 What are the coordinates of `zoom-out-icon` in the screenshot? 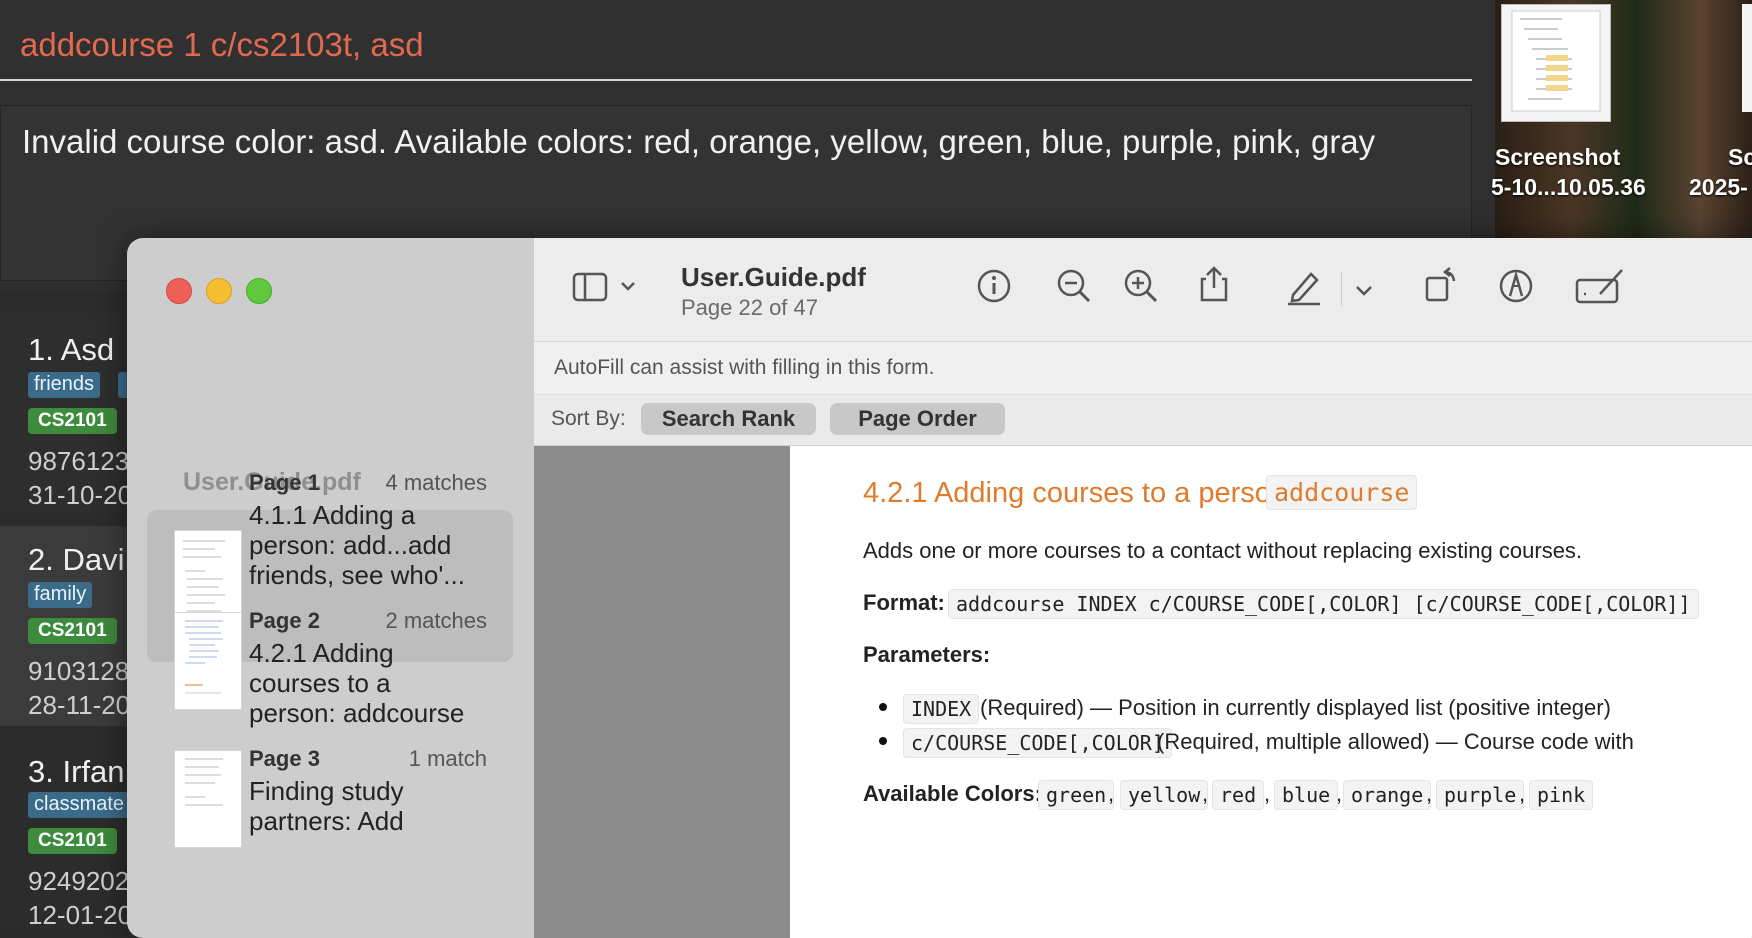 It's located at (1074, 286).